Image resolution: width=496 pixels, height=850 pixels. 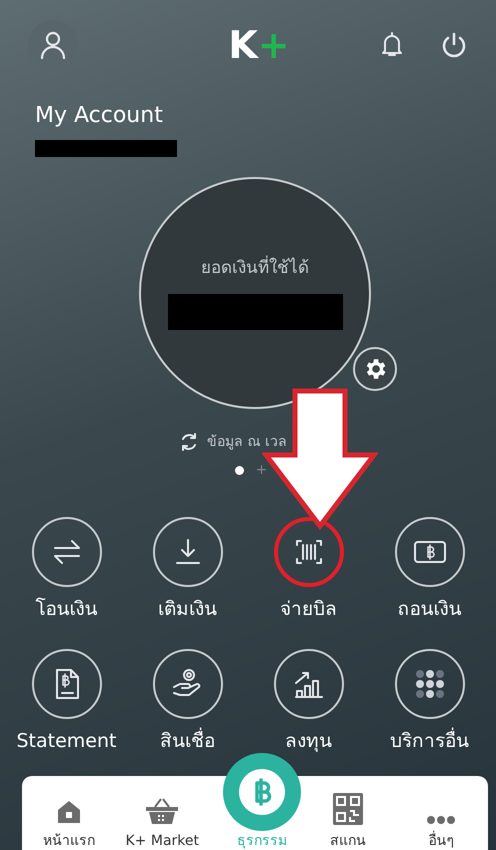 I want to click on action-label: เติมเงิน, so click(x=187, y=609).